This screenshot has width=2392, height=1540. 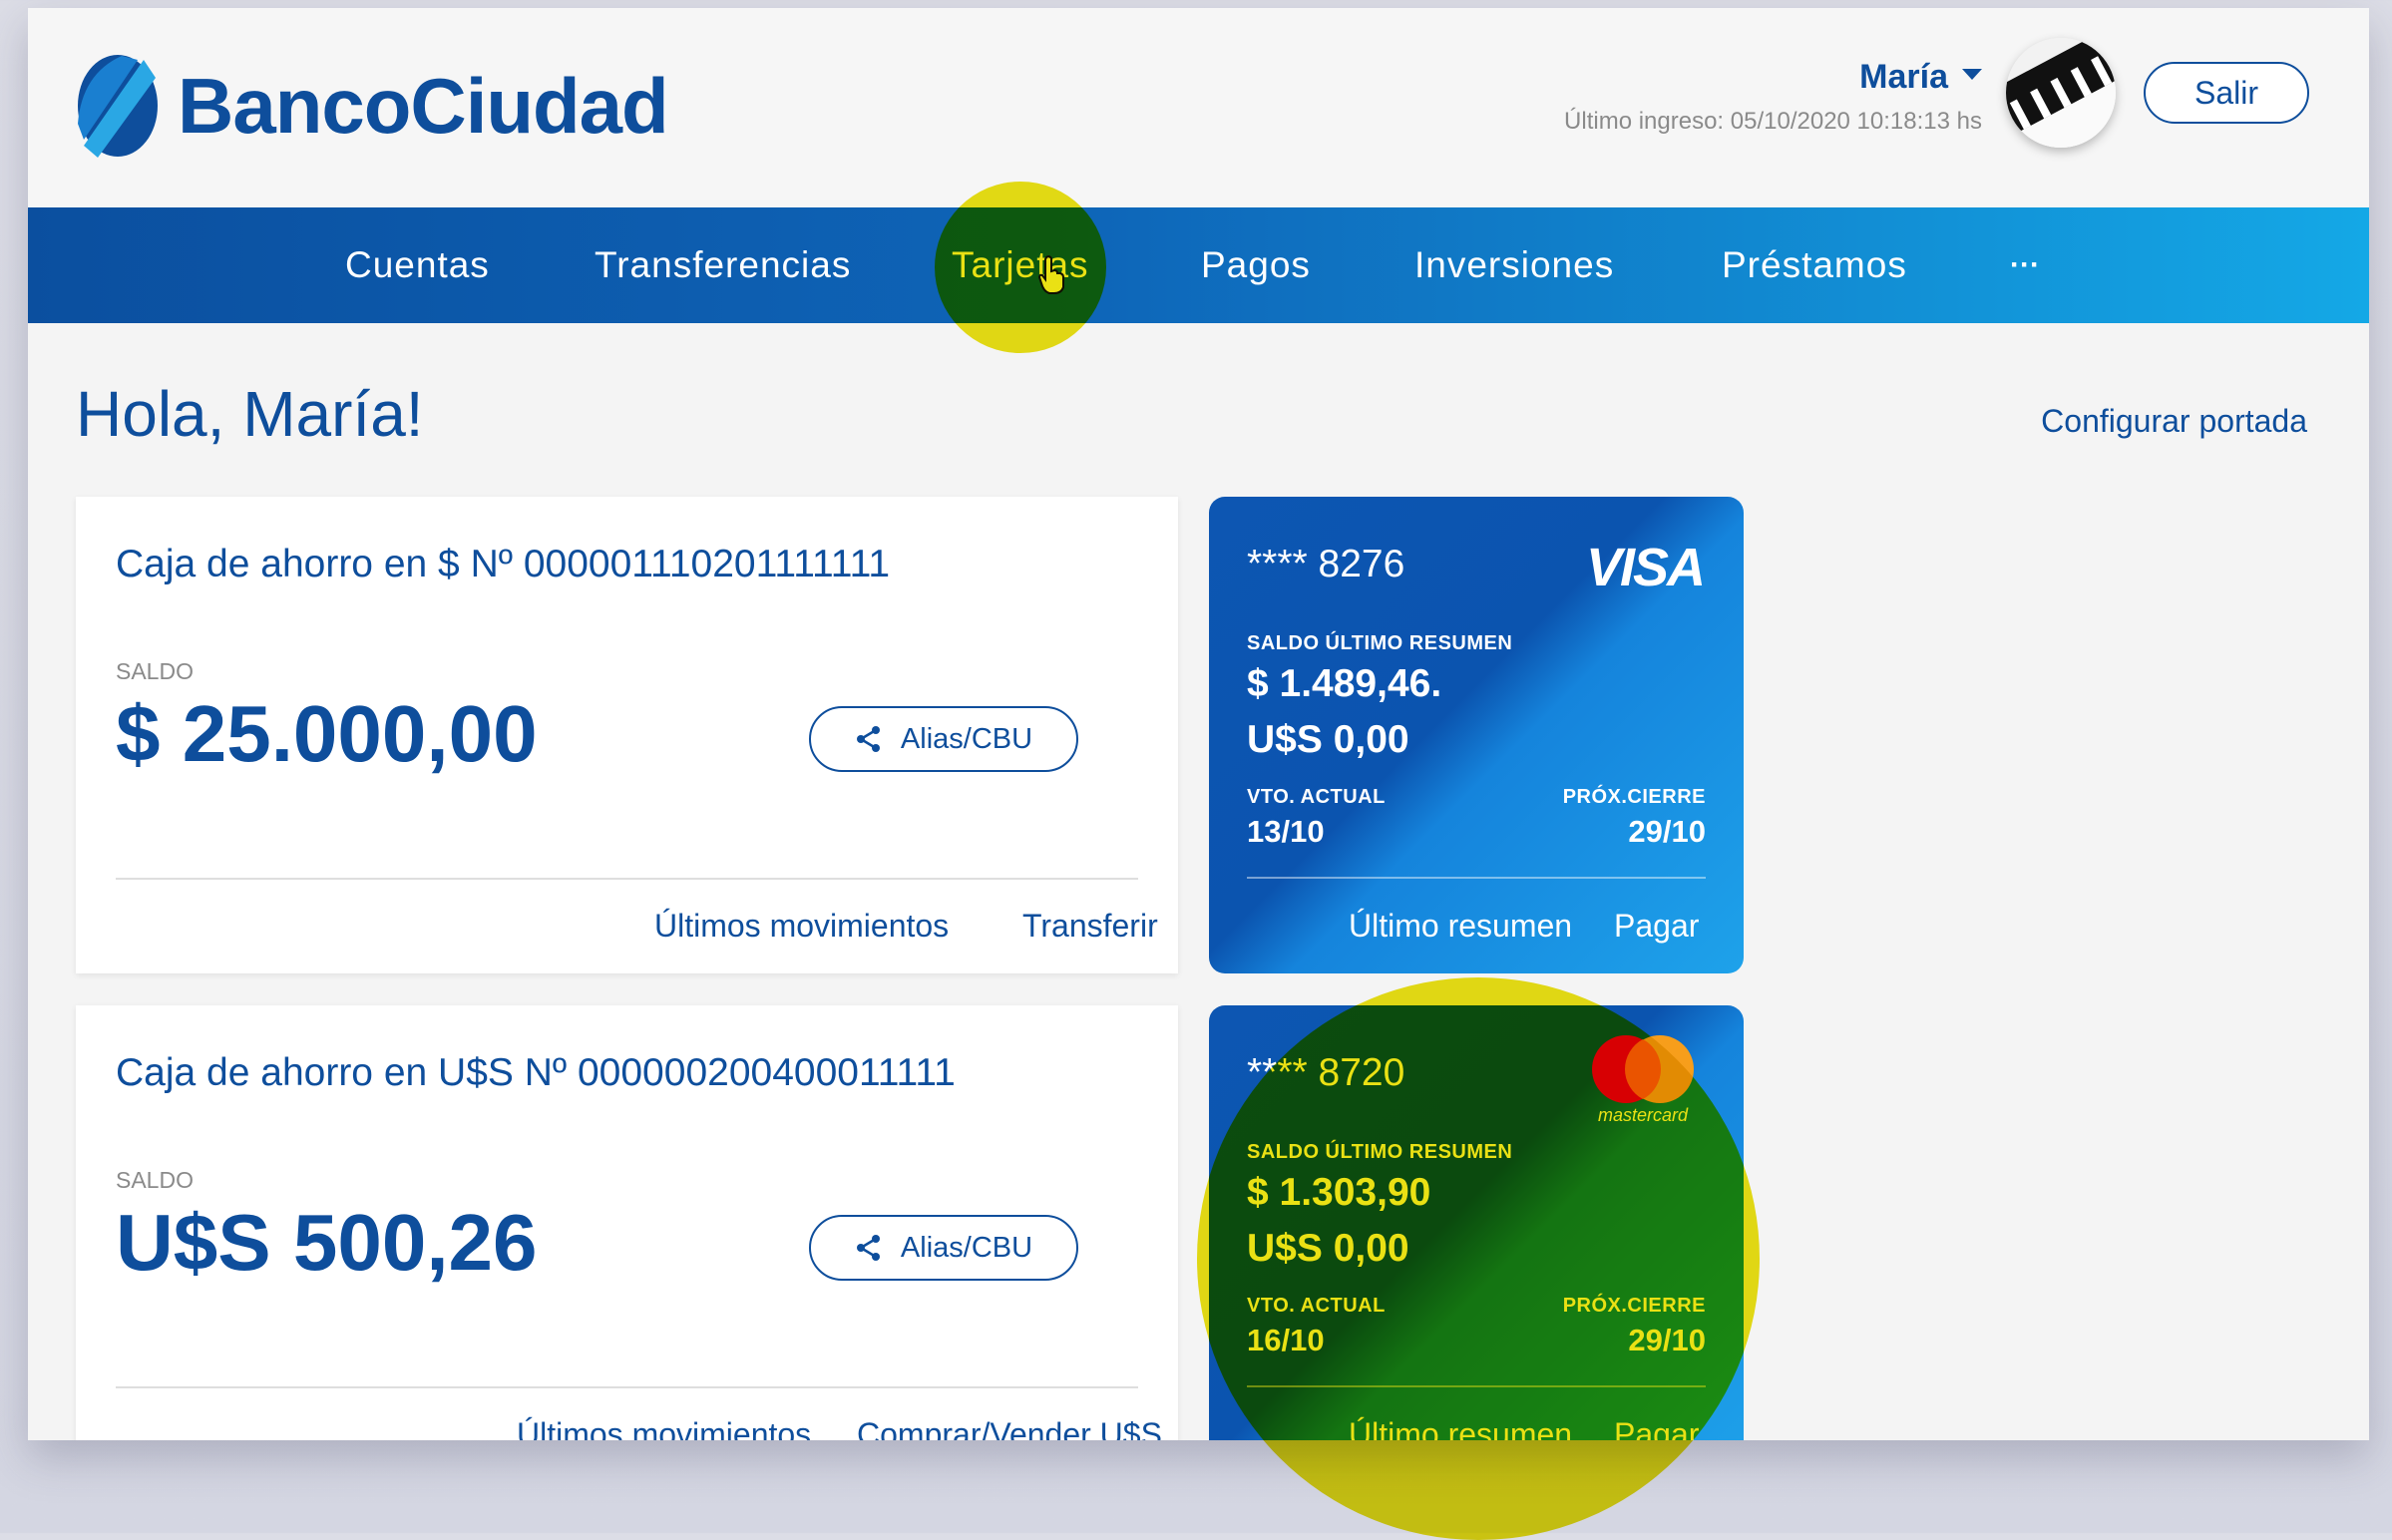 What do you see at coordinates (1903, 77) in the screenshot?
I see `user-name: María` at bounding box center [1903, 77].